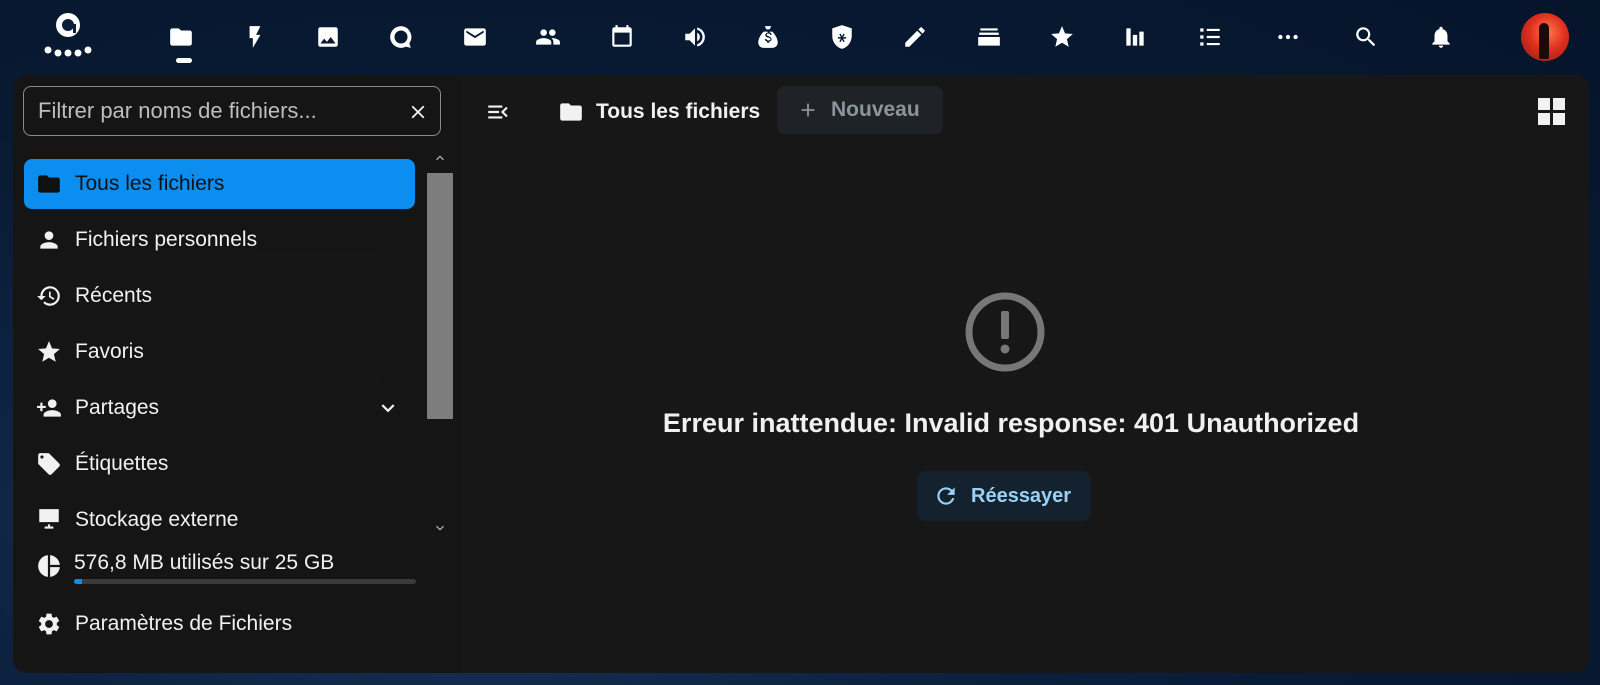 The height and width of the screenshot is (685, 1600). What do you see at coordinates (49, 566) in the screenshot?
I see `pie-chart-icon` at bounding box center [49, 566].